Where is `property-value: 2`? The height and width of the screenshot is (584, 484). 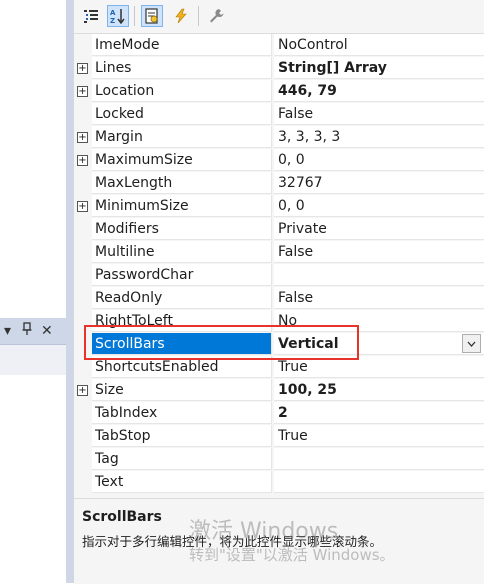 property-value: 2 is located at coordinates (379, 413).